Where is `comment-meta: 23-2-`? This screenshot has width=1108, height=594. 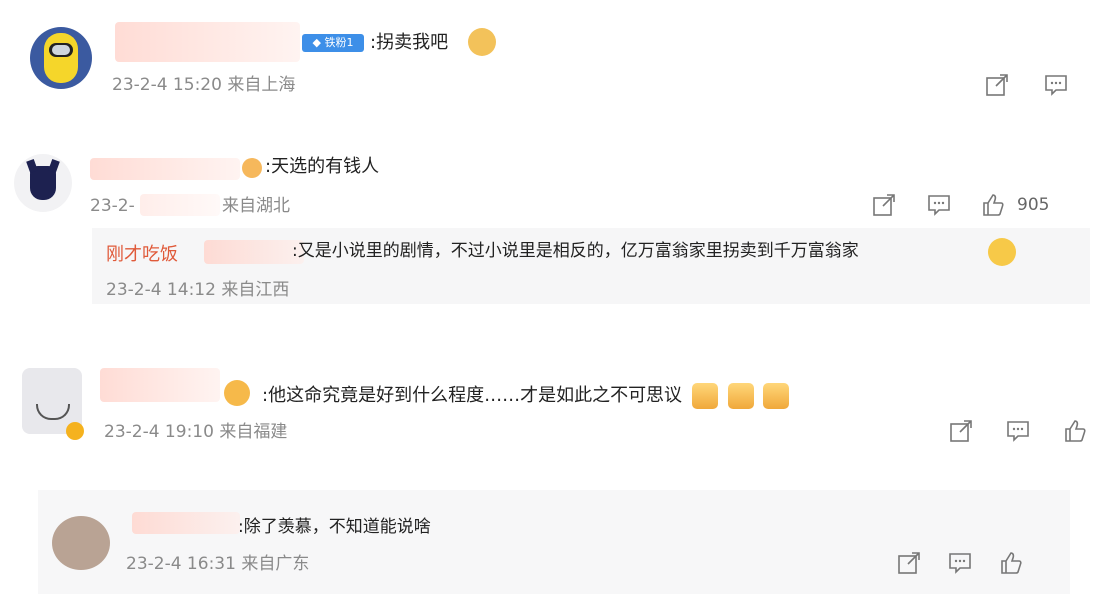
comment-meta: 23-2- is located at coordinates (112, 206).